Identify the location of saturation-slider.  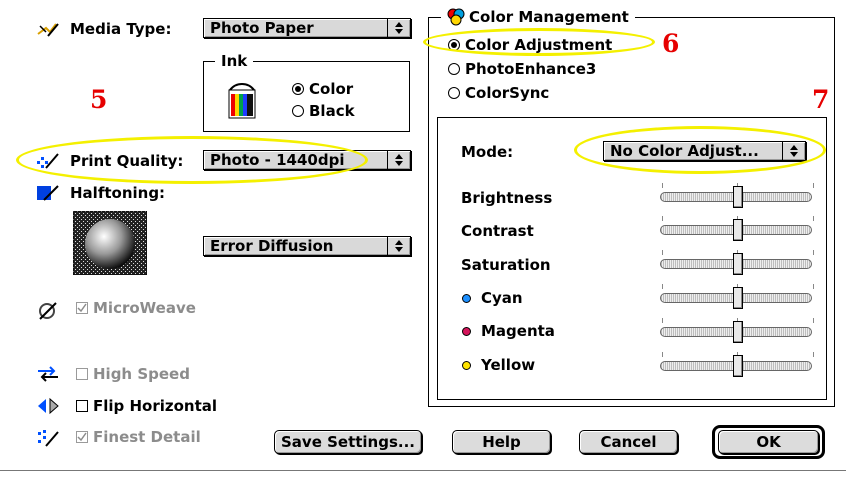
(738, 263).